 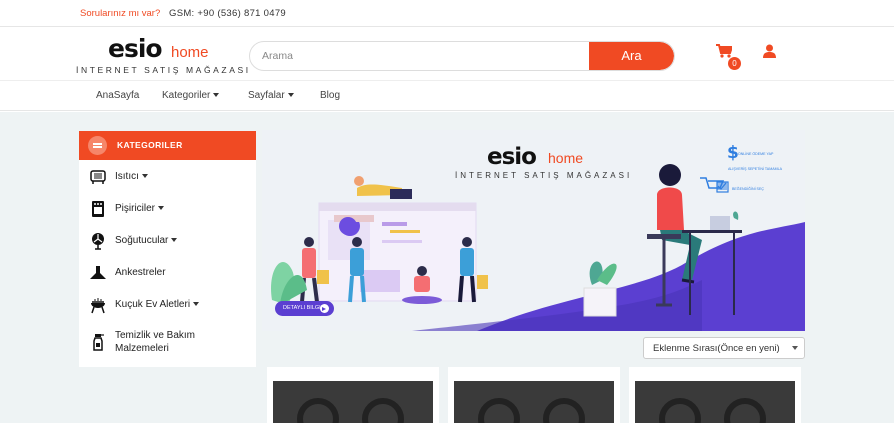 I want to click on oven-icon, so click(x=98, y=209).